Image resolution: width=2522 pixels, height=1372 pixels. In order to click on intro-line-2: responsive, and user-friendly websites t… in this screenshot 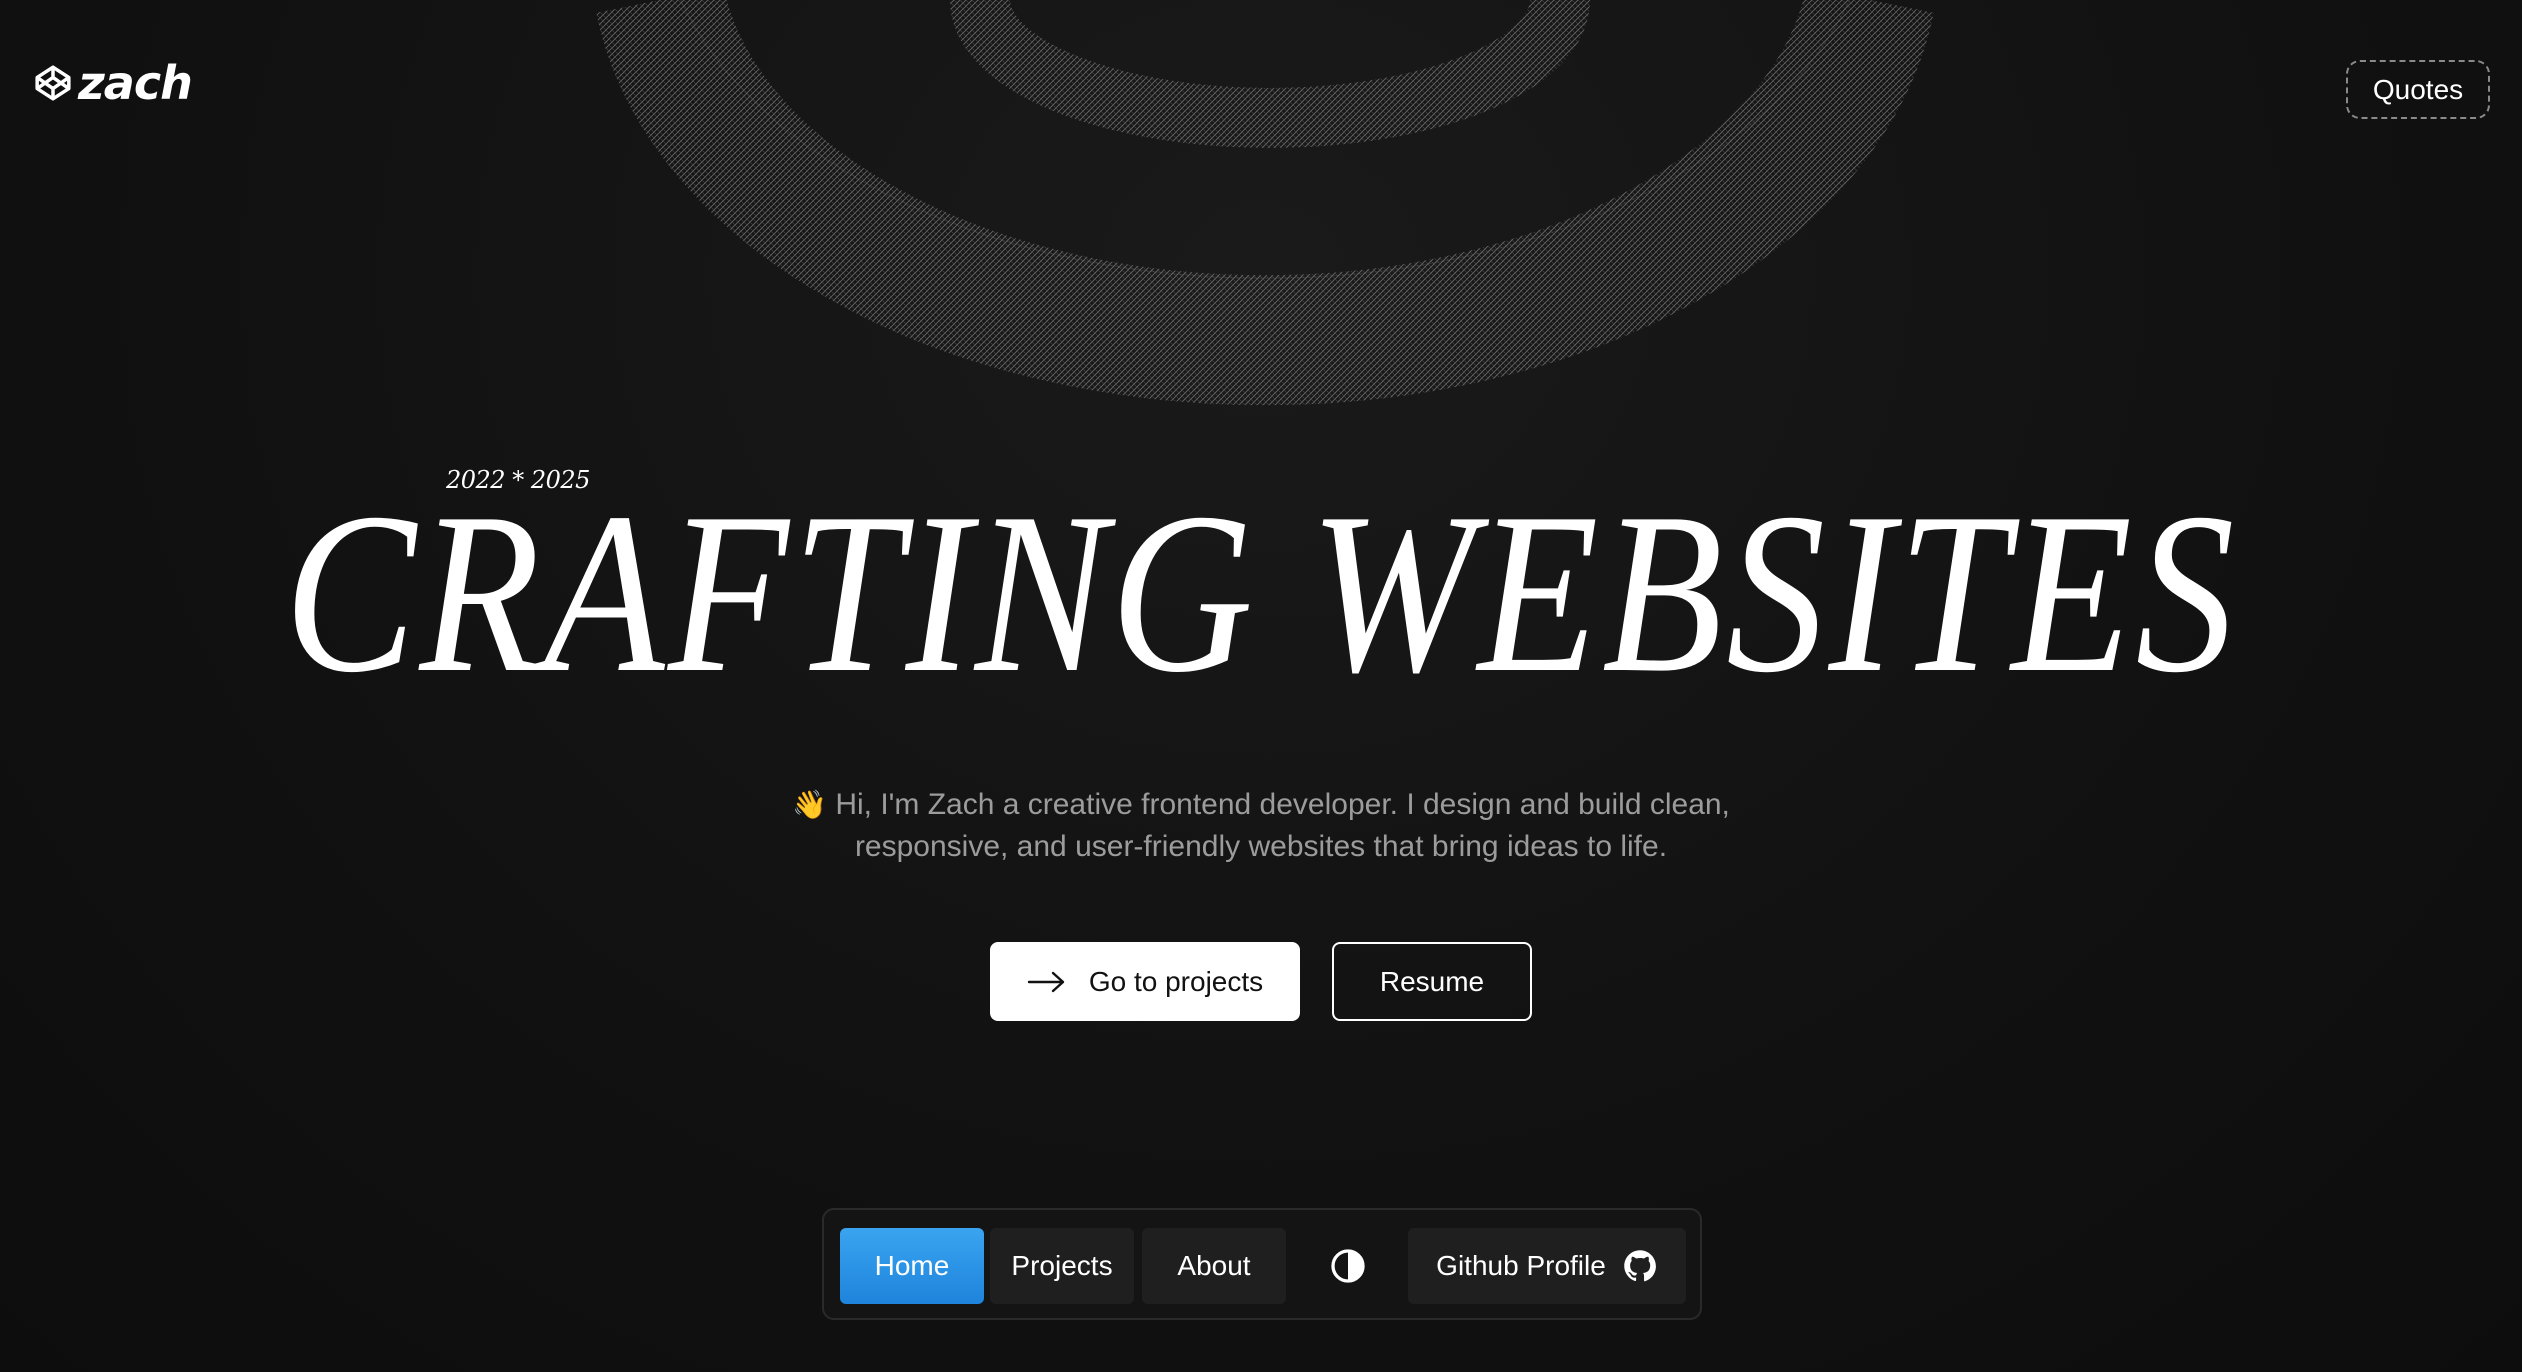, I will do `click(1261, 846)`.